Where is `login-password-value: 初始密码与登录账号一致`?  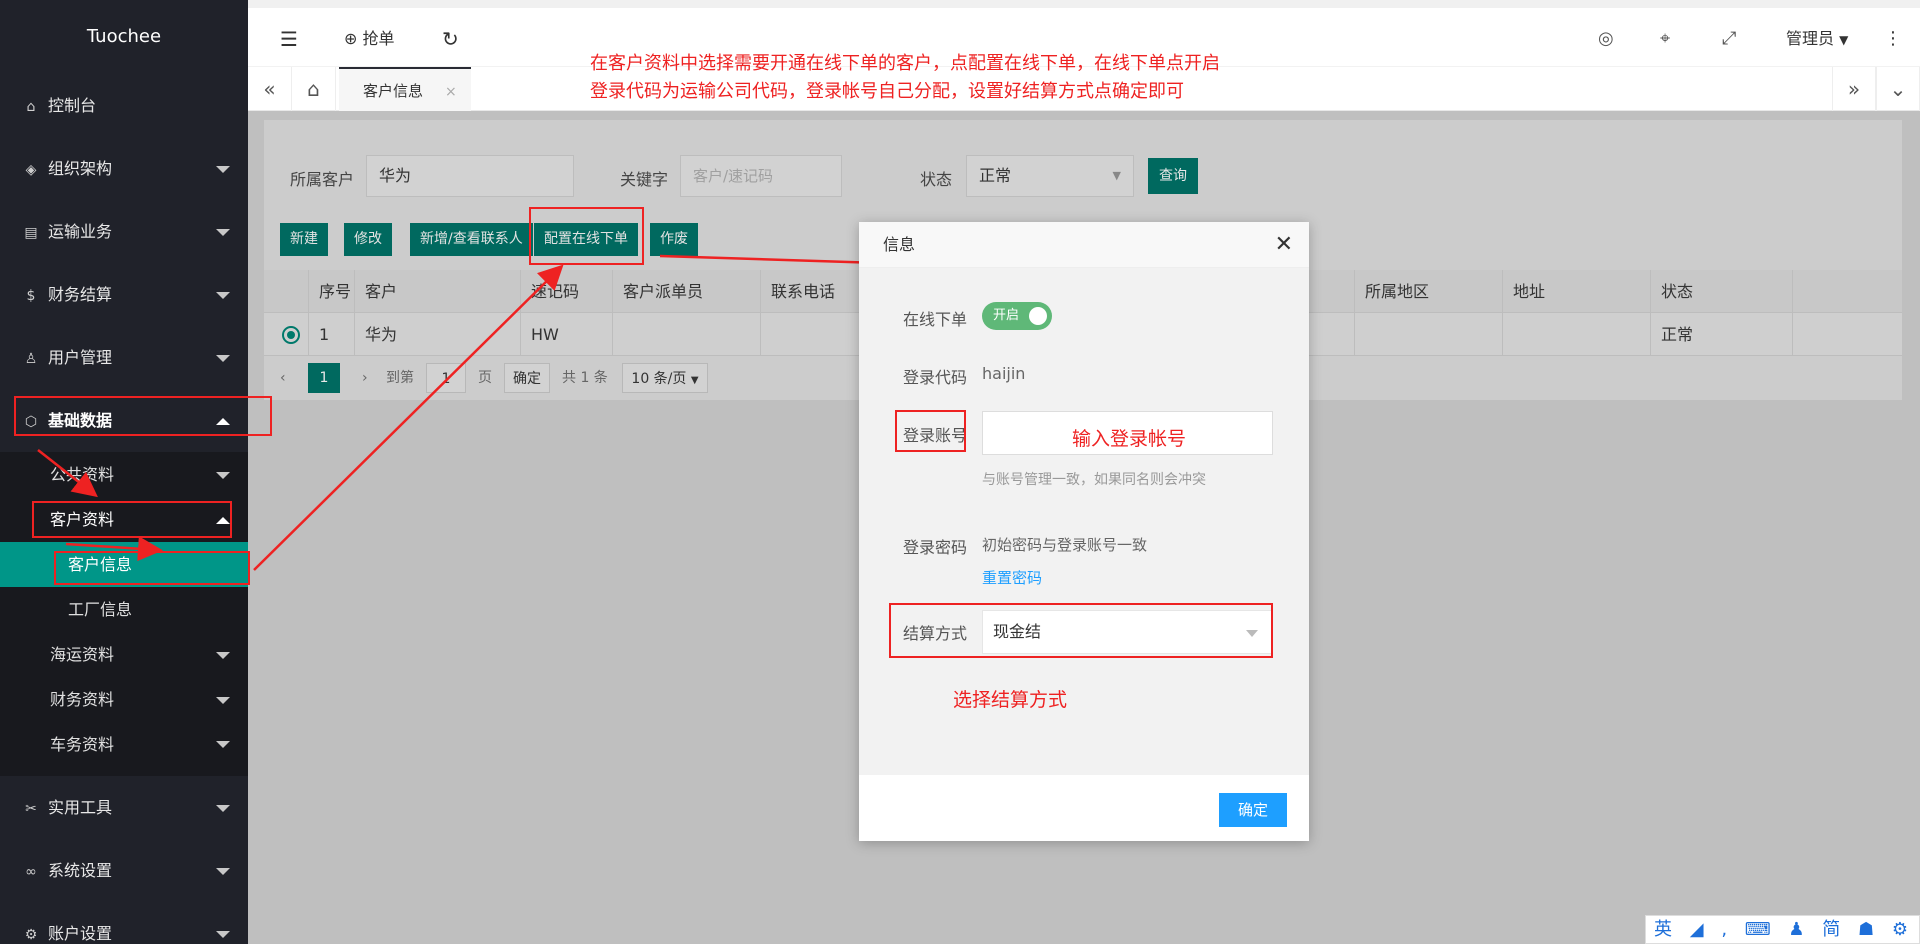 login-password-value: 初始密码与登录账号一致 is located at coordinates (1065, 545).